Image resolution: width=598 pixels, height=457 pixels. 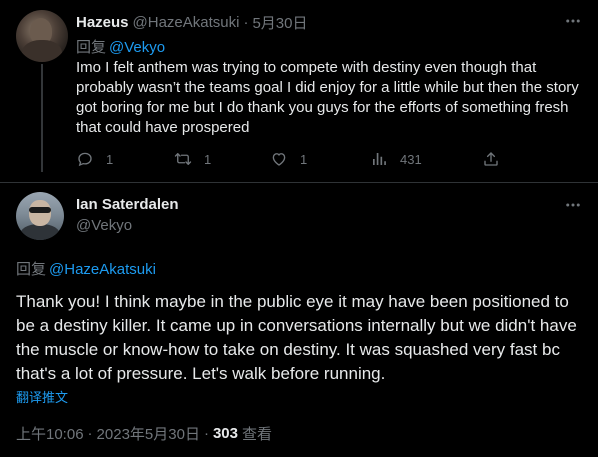 What do you see at coordinates (396, 159) in the screenshot?
I see `views-button: 431` at bounding box center [396, 159].